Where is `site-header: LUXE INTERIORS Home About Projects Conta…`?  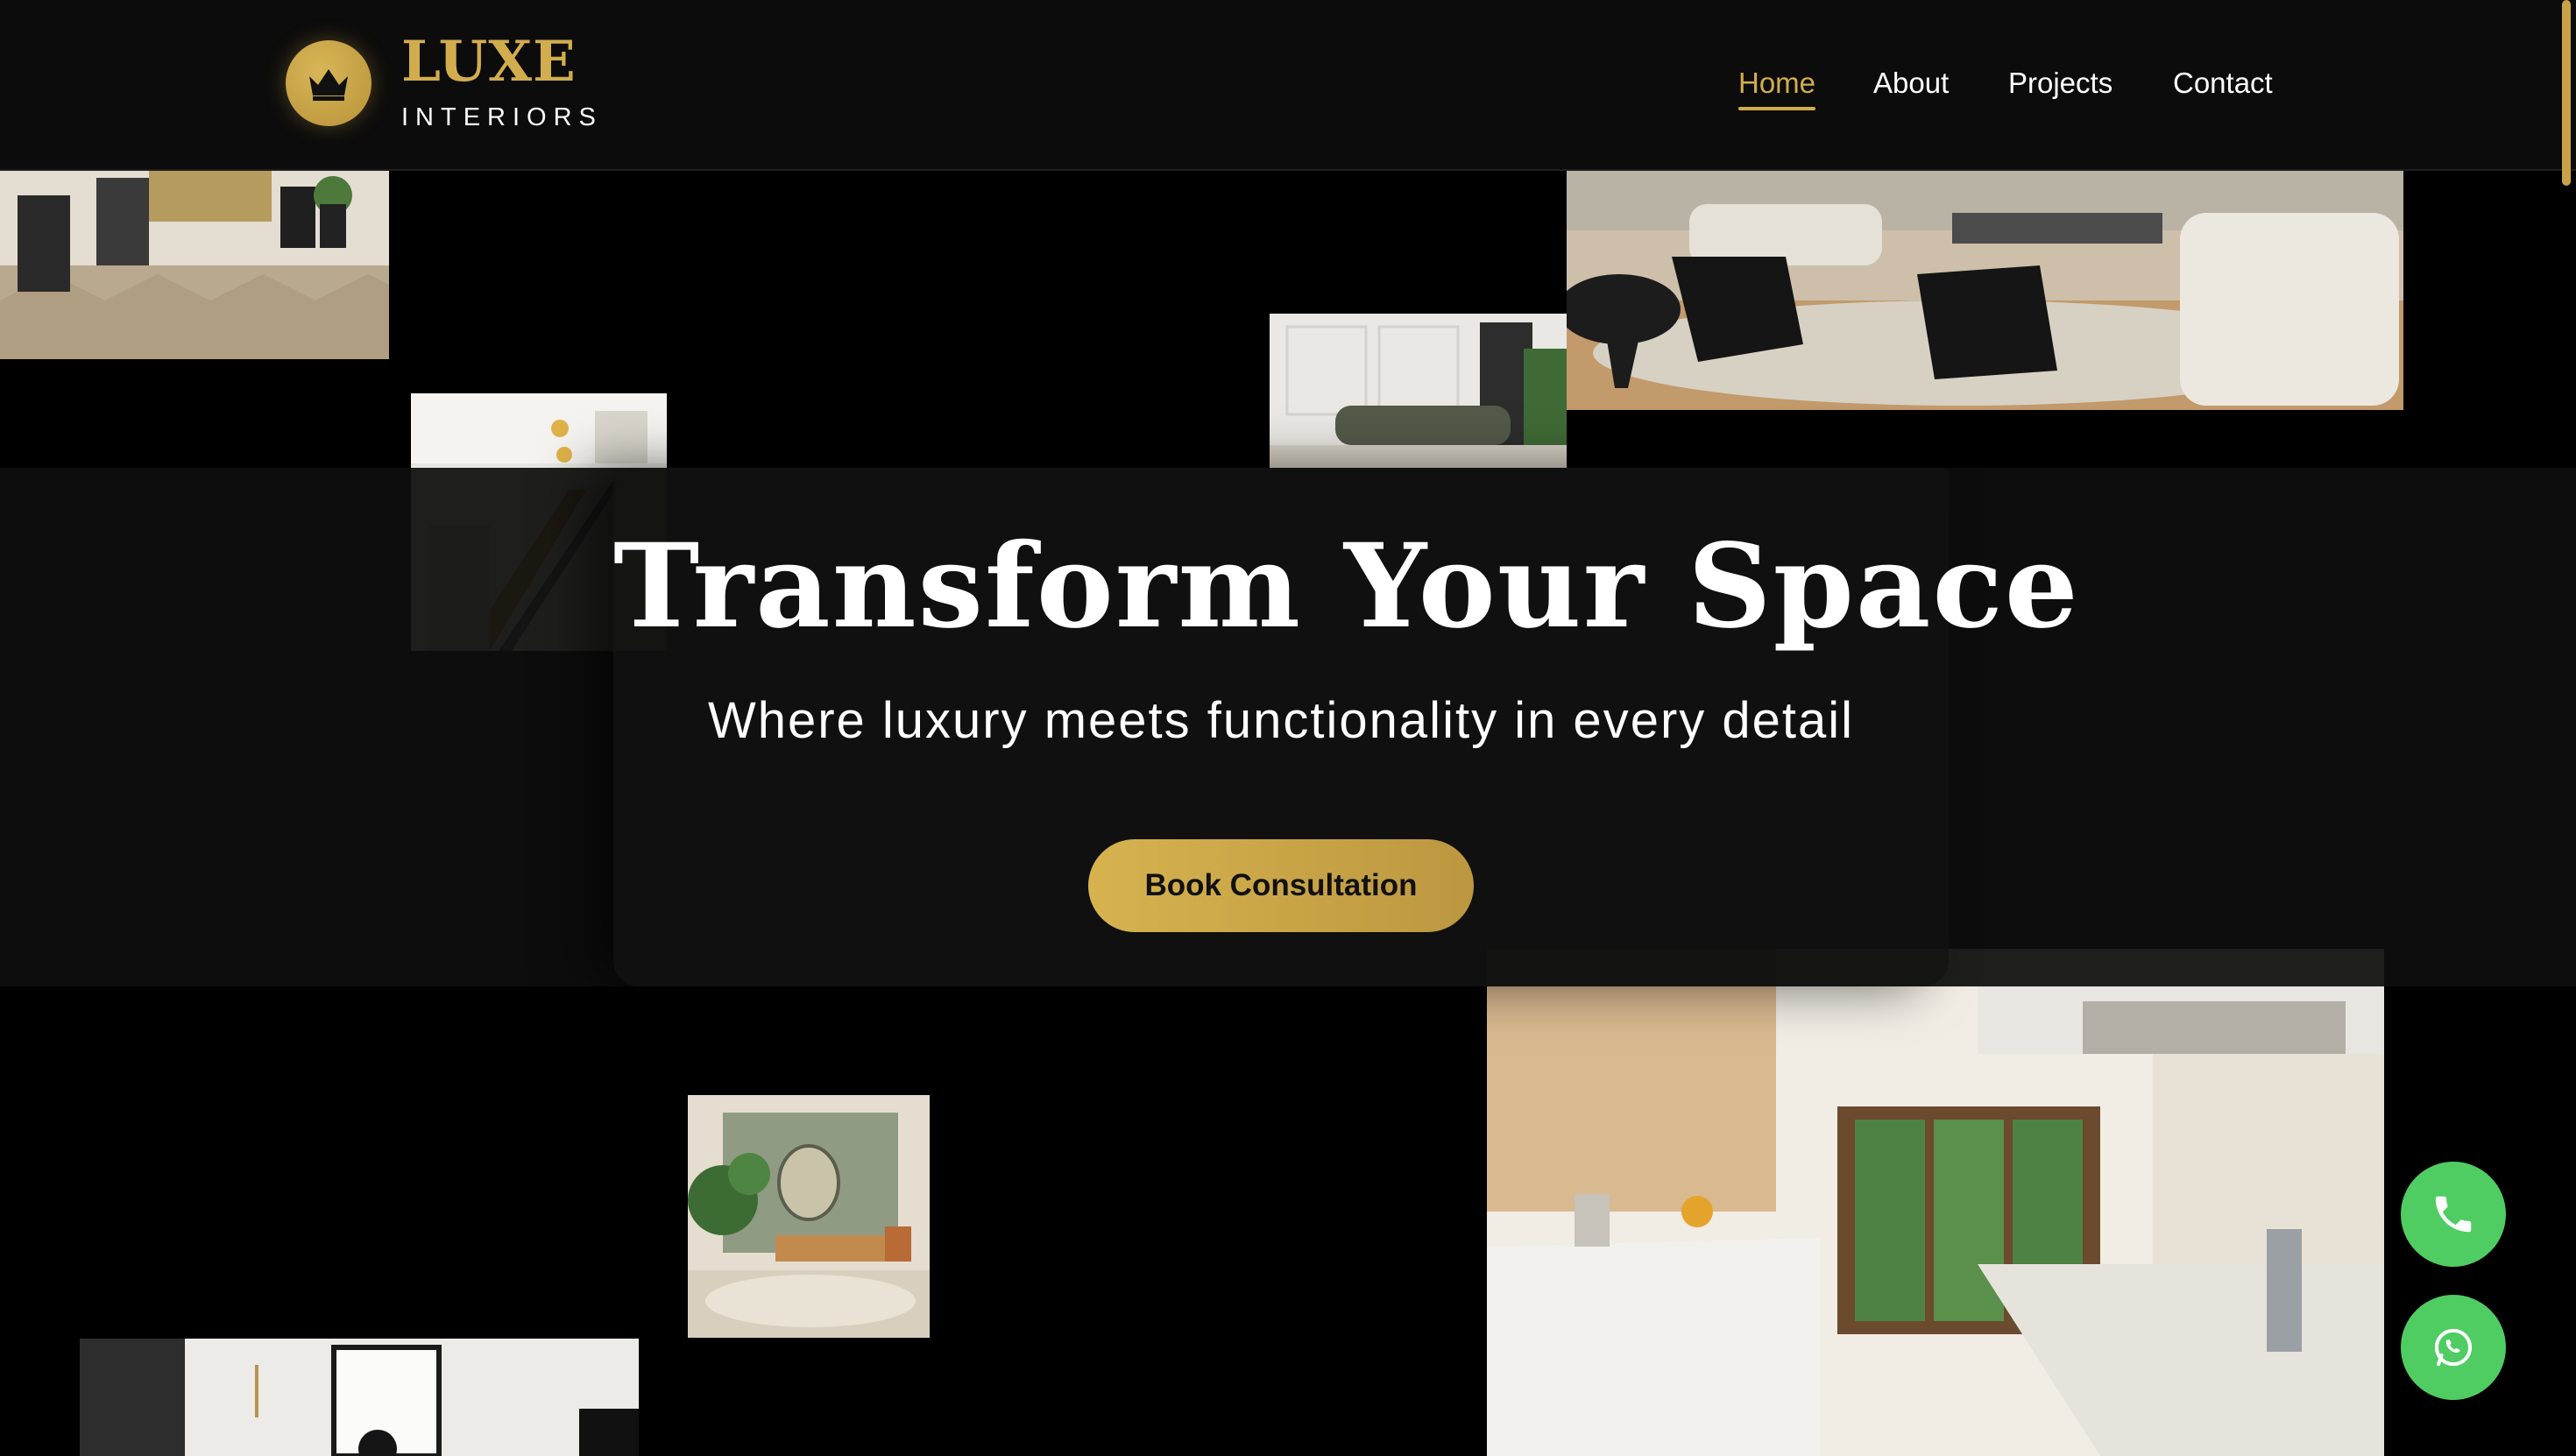
site-header: LUXE INTERIORS Home About Projects Conta… is located at coordinates (1288, 85).